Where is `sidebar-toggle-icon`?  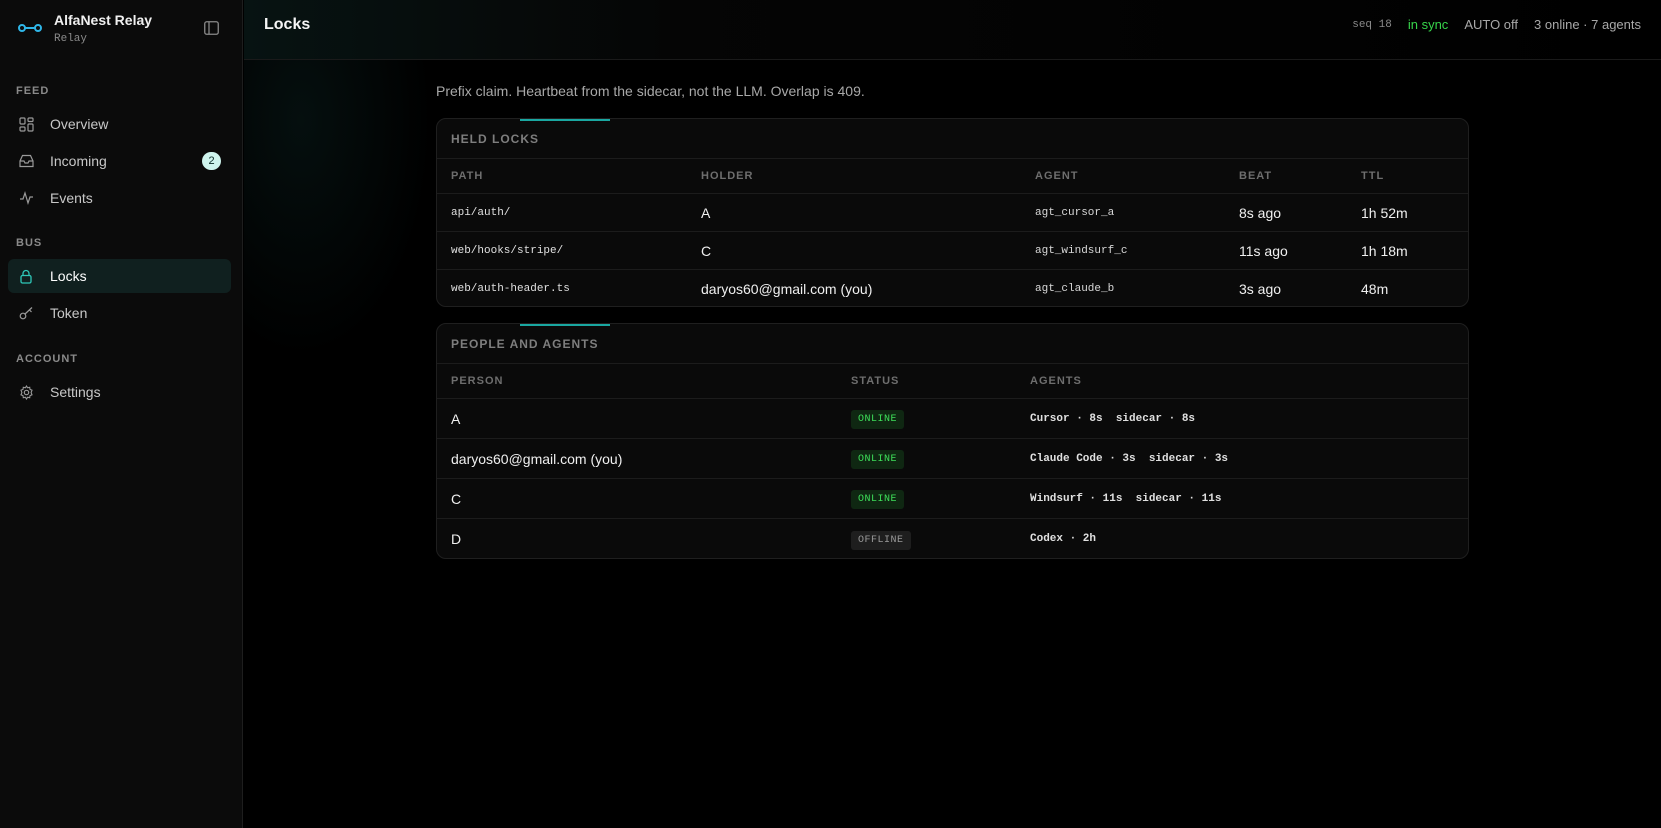 sidebar-toggle-icon is located at coordinates (211, 28).